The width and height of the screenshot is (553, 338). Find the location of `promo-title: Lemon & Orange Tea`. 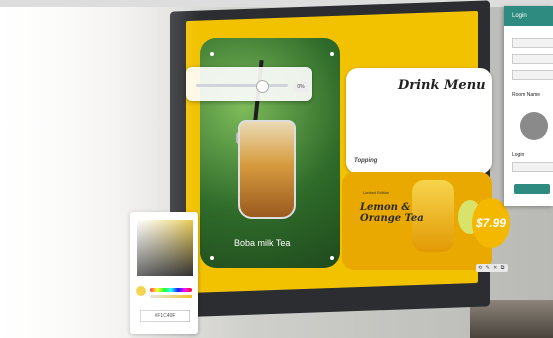

promo-title: Lemon & Orange Tea is located at coordinates (392, 213).